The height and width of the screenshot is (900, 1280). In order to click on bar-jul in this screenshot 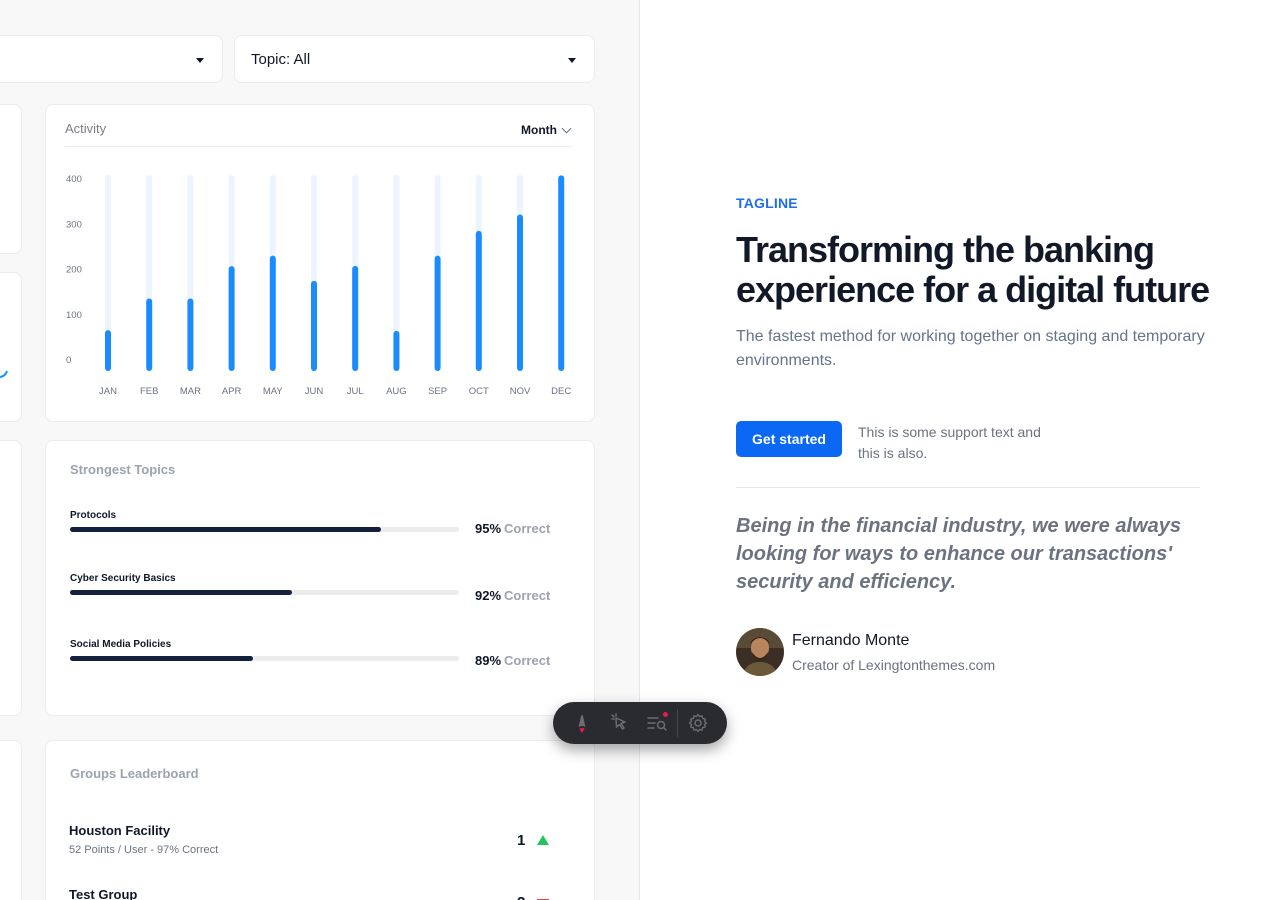, I will do `click(355, 318)`.